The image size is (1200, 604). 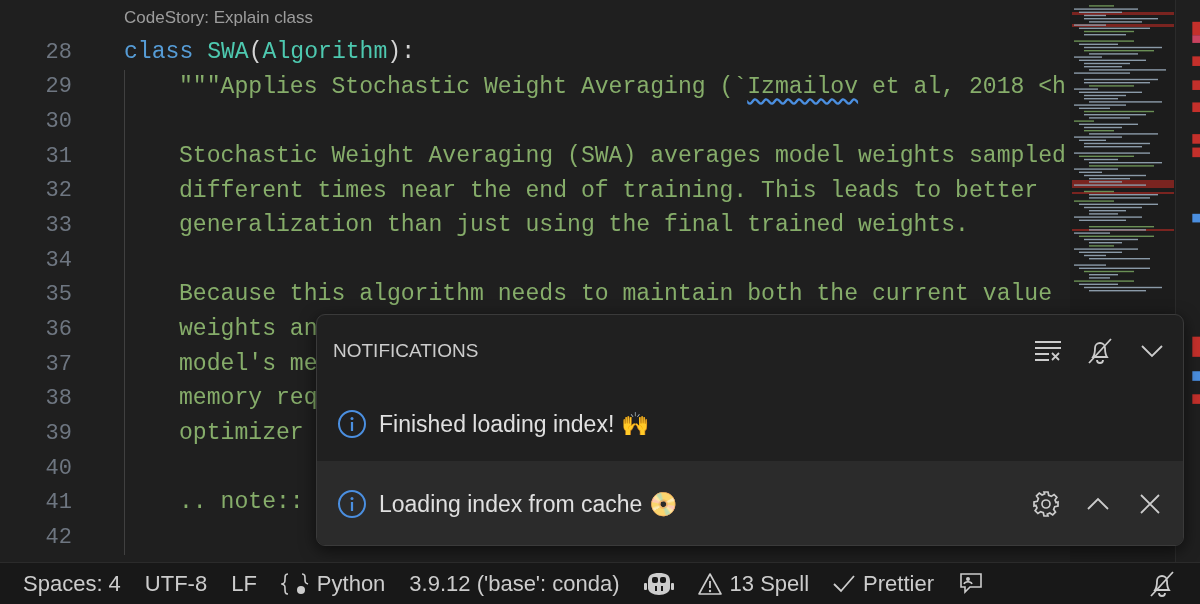 I want to click on line-number: 33, so click(x=58, y=226).